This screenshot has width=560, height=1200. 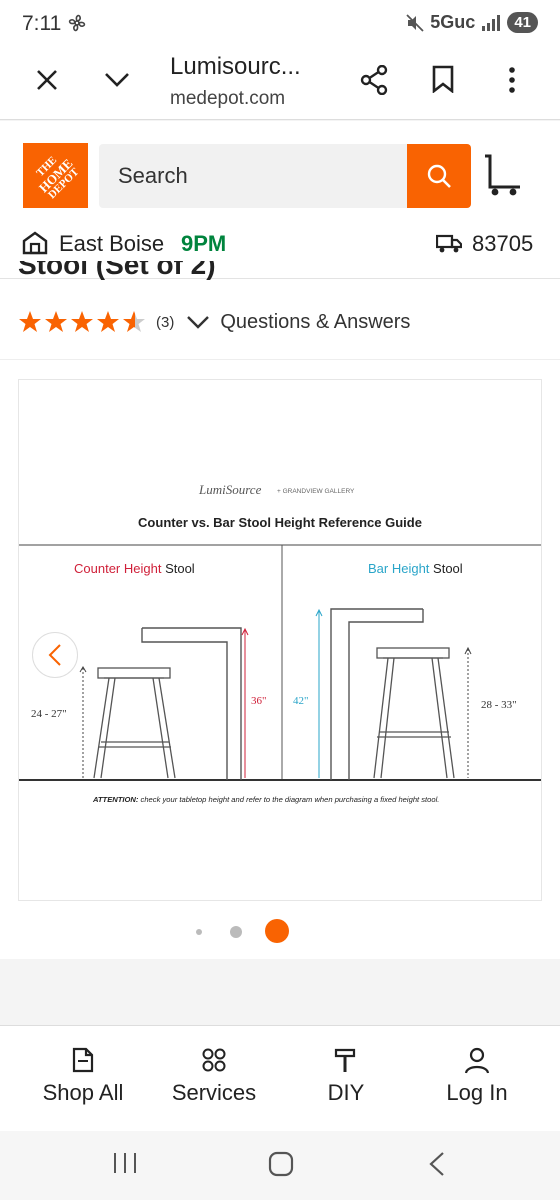 I want to click on search-box, so click(x=253, y=176).